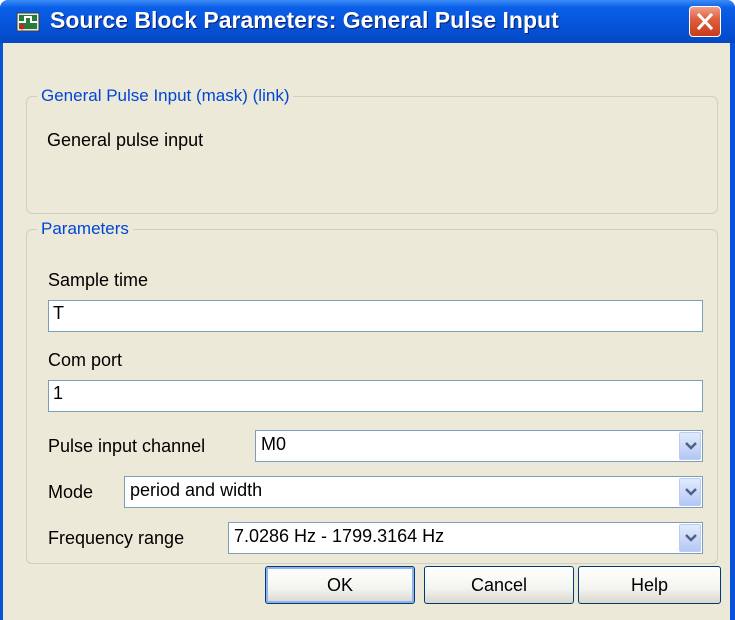  Describe the element at coordinates (375, 316) in the screenshot. I see `sample-time-input: T` at that location.